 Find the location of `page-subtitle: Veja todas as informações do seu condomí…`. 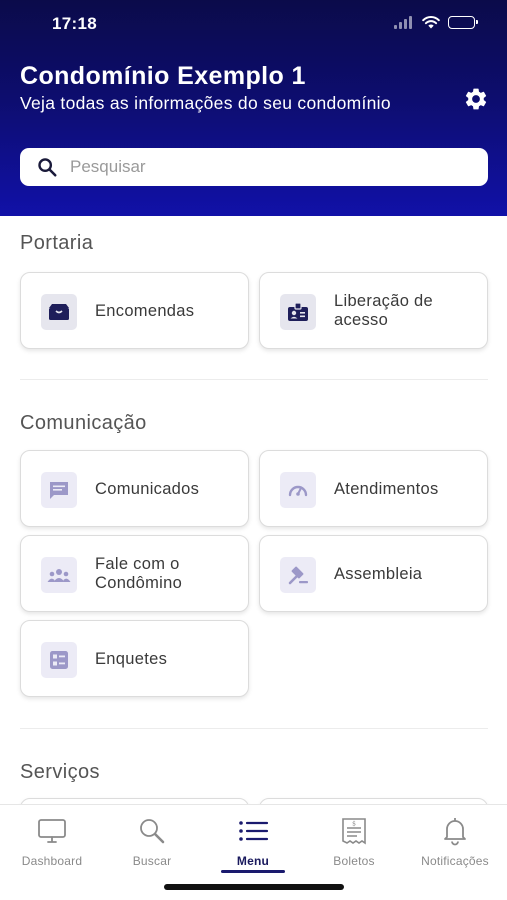

page-subtitle: Veja todas as informações do seu condomí… is located at coordinates (205, 103).